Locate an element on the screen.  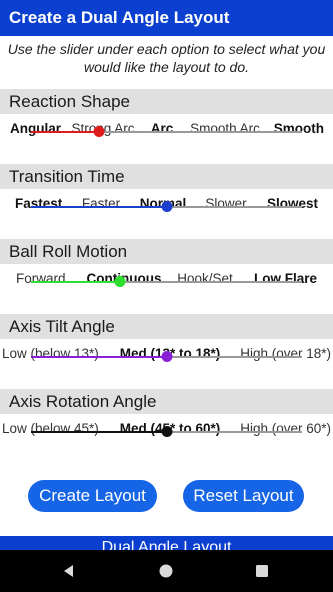
option-label: Smooth Arc is located at coordinates (225, 128).